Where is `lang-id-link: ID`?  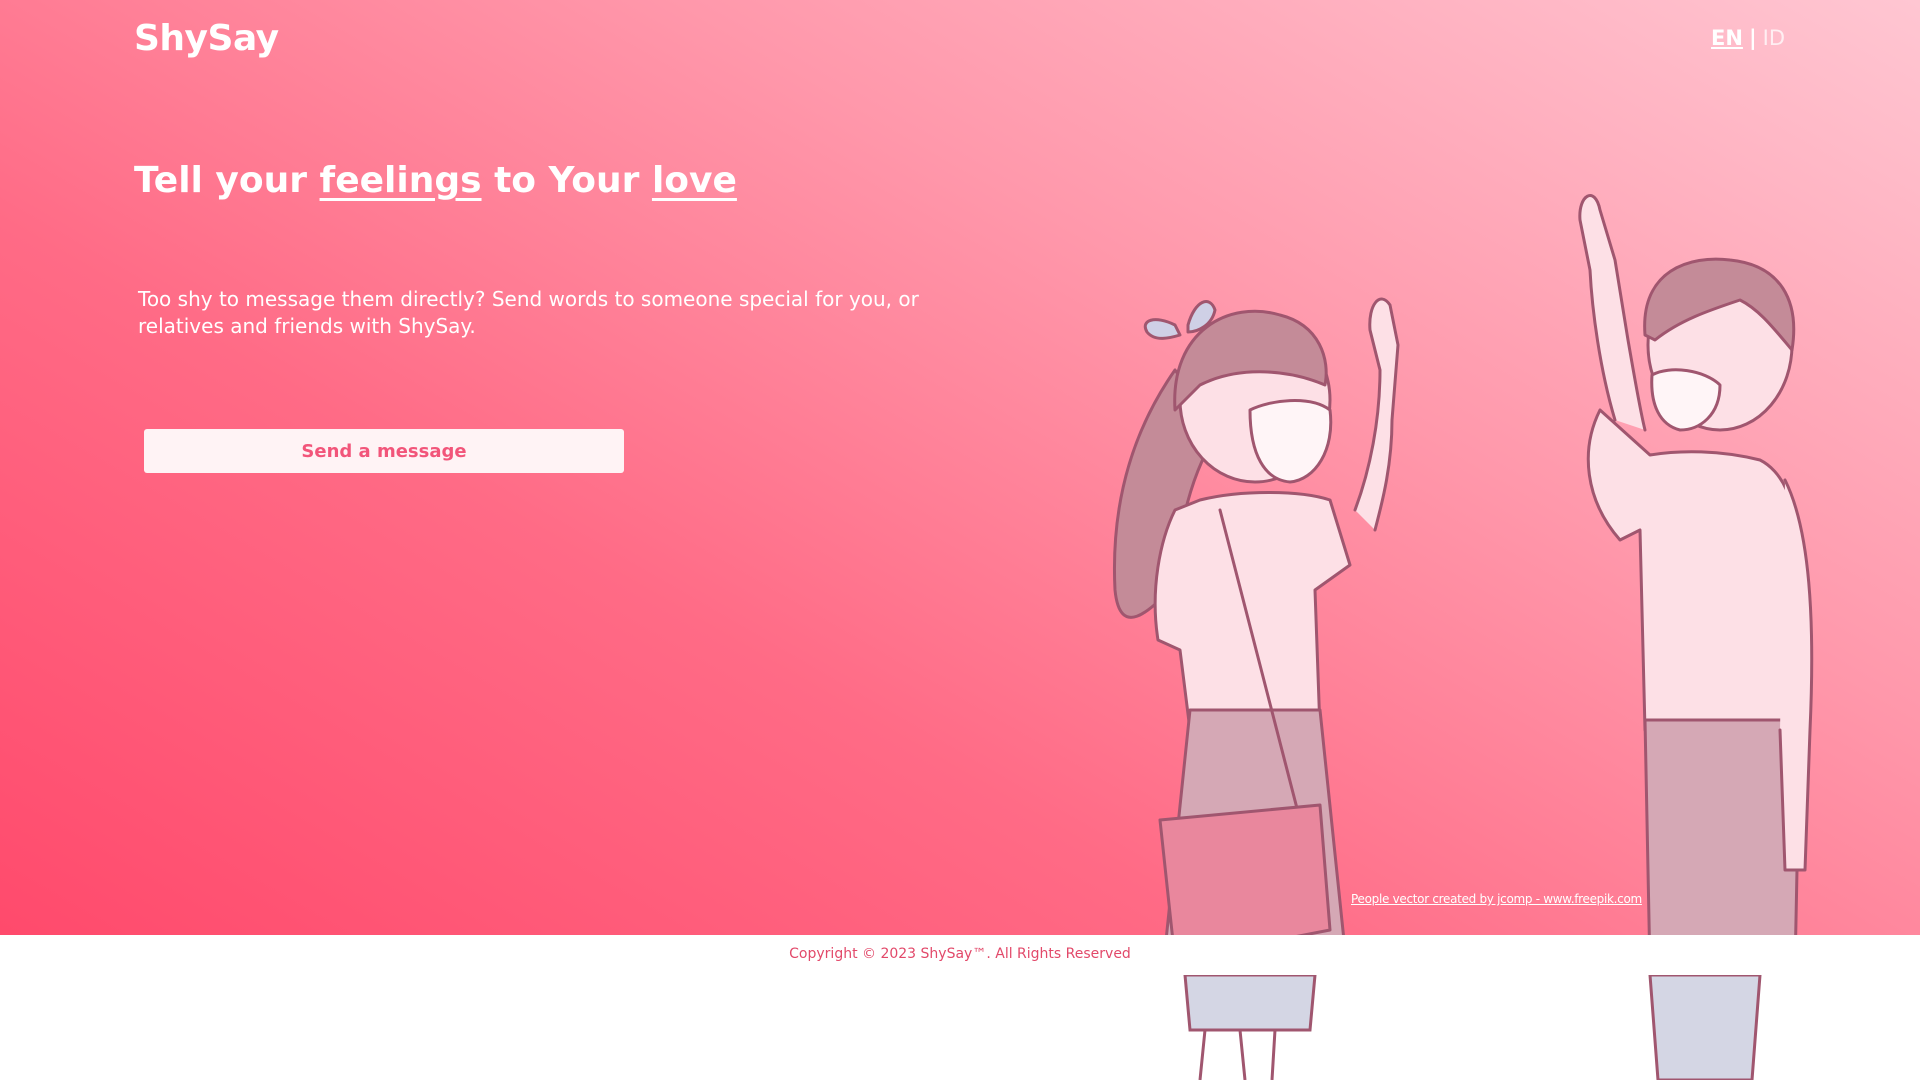
lang-id-link: ID is located at coordinates (1774, 38).